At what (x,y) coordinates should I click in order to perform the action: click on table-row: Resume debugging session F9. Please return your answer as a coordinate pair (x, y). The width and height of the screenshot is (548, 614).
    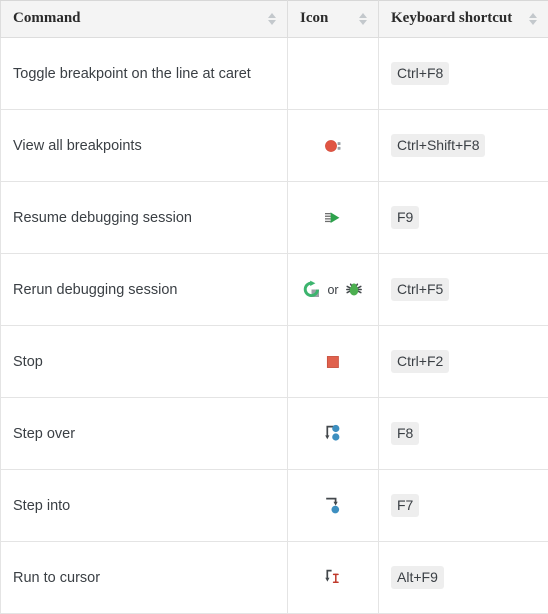
    Looking at the image, I should click on (274, 218).